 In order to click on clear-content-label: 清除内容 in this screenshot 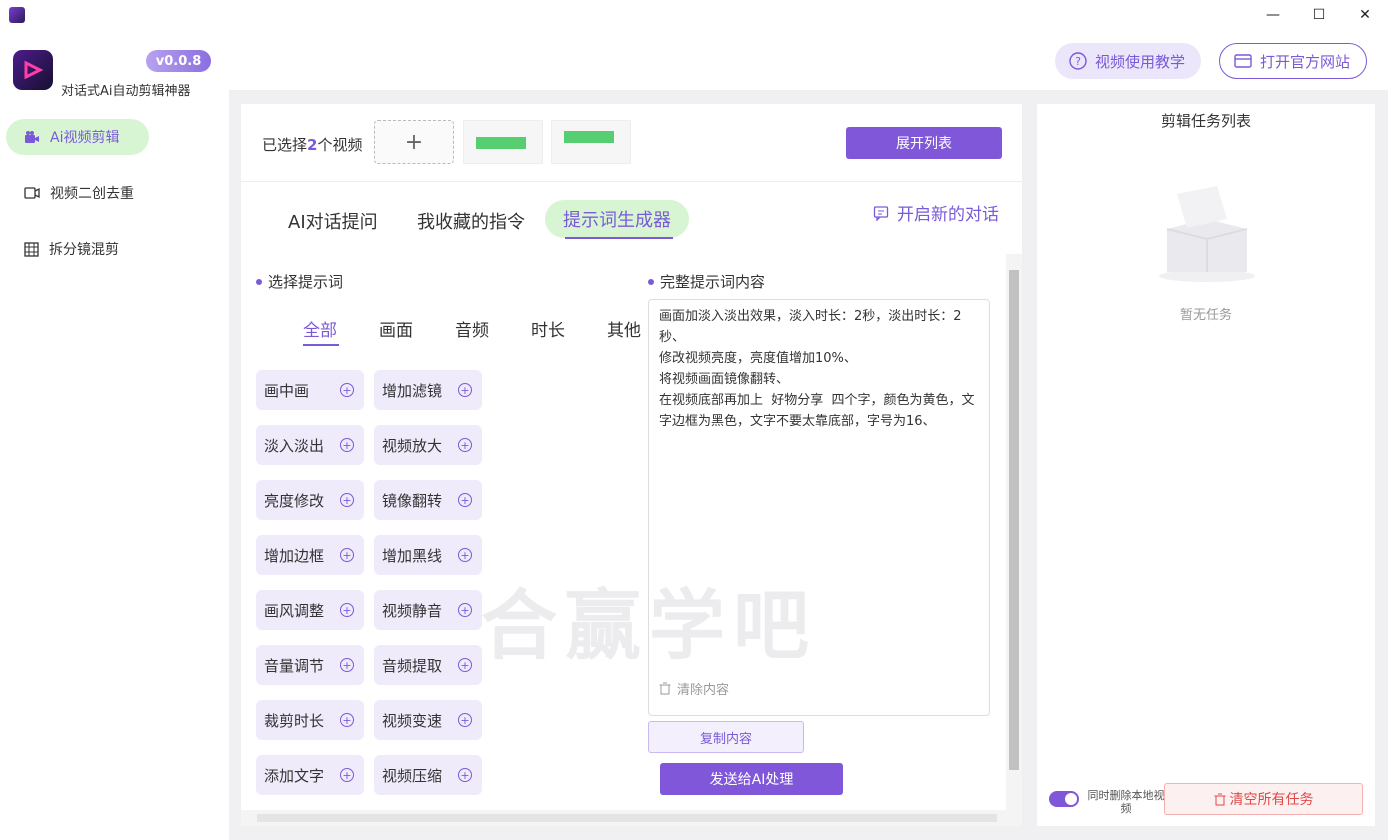, I will do `click(703, 690)`.